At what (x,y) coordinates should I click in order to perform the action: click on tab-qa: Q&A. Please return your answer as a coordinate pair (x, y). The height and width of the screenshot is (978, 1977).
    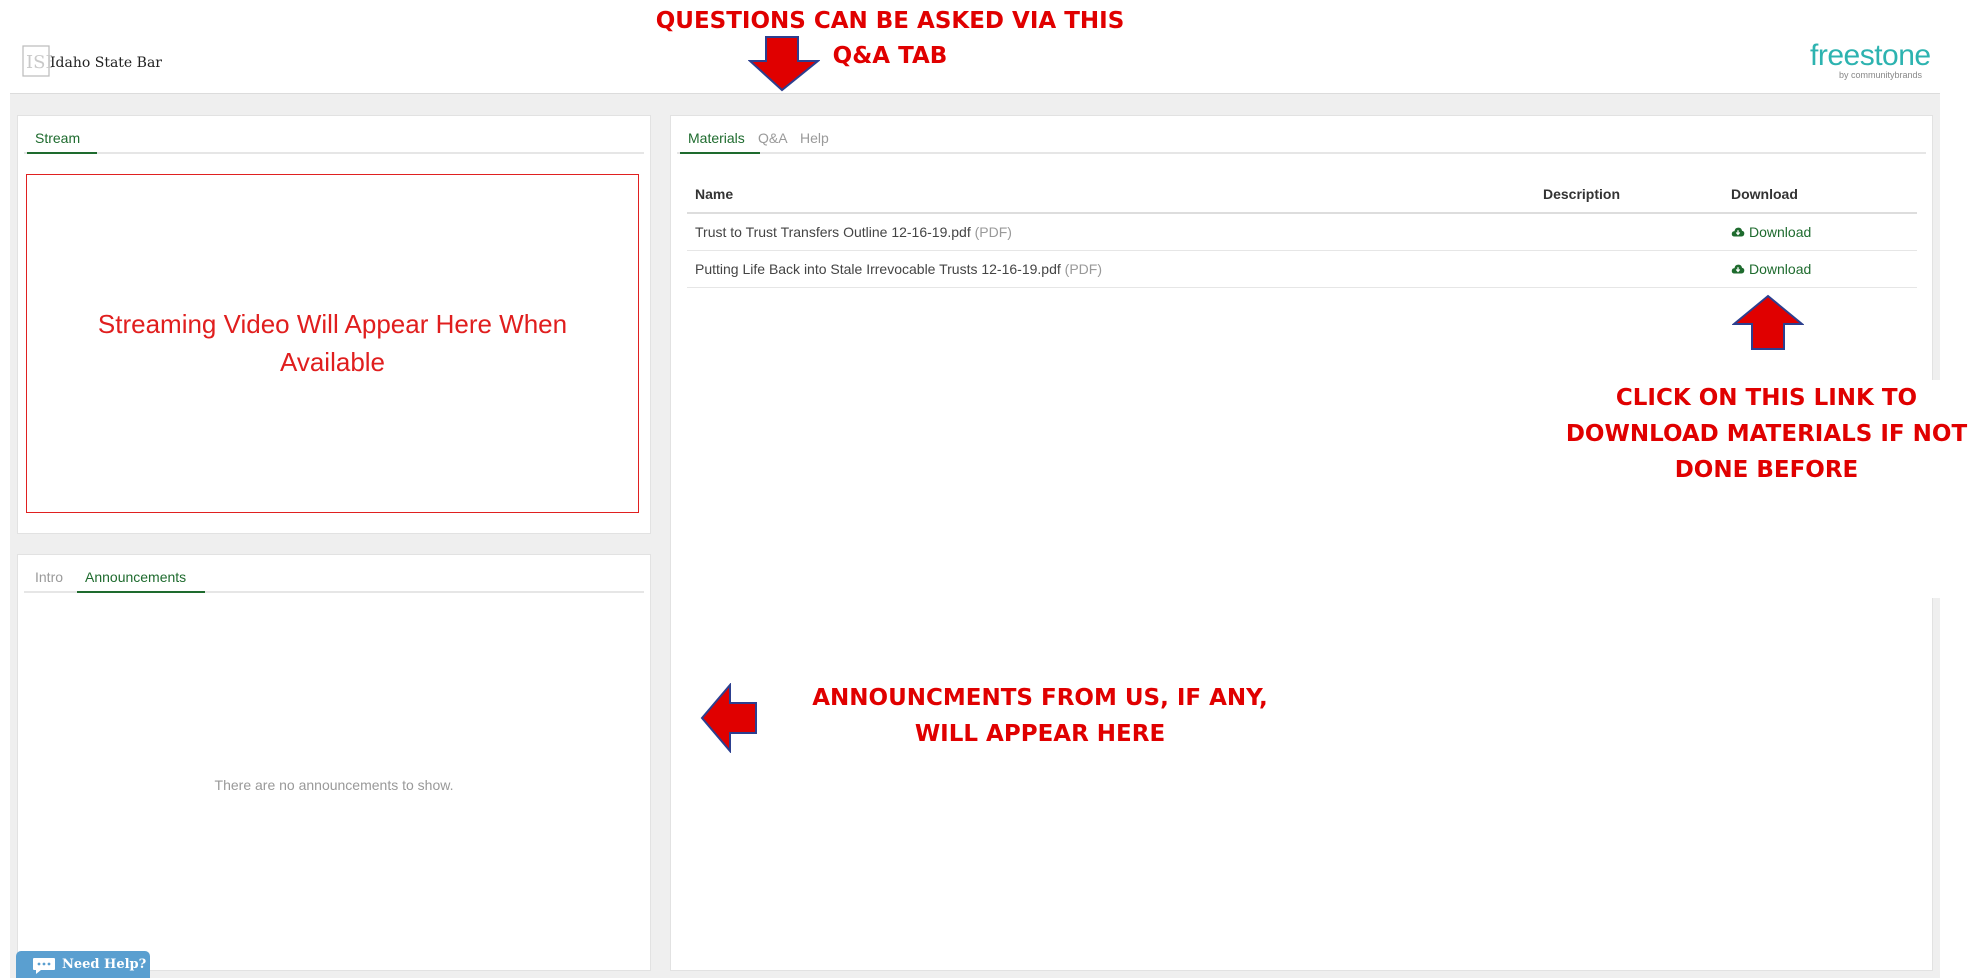
    Looking at the image, I should click on (773, 141).